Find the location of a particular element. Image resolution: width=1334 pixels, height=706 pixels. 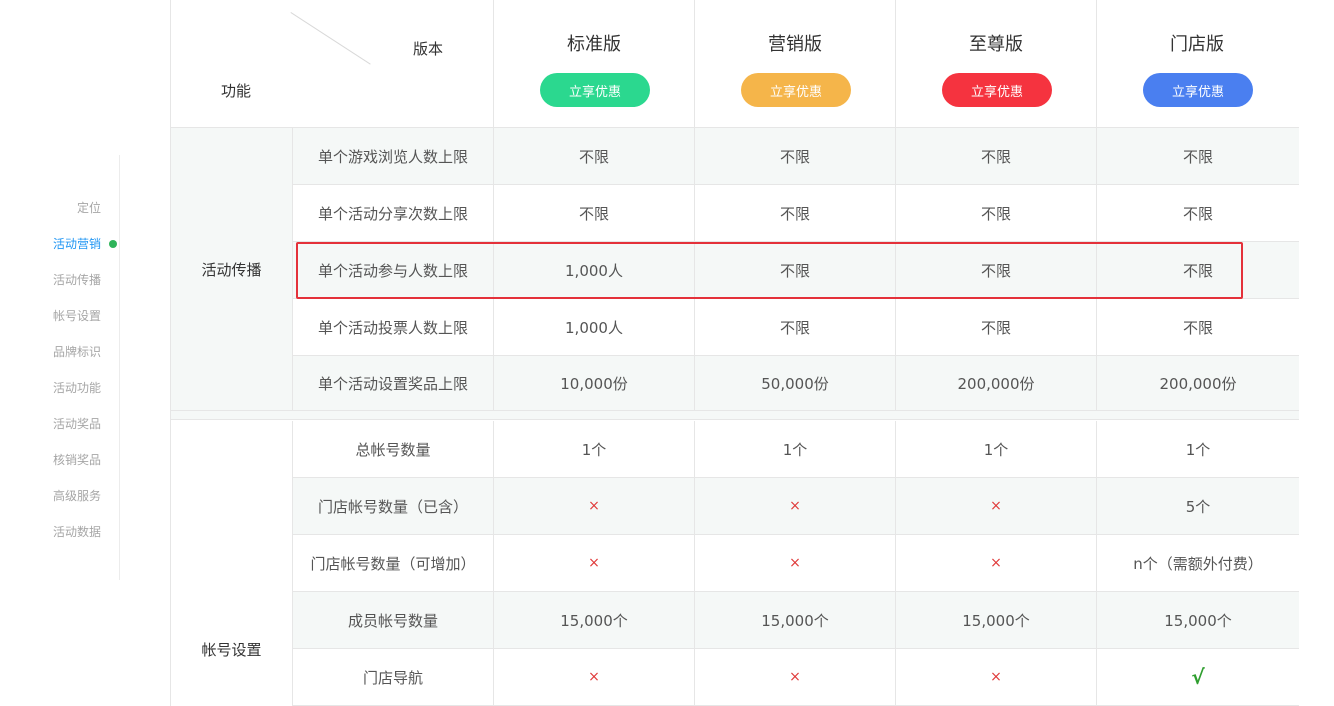

nav-item-activity-features: 活动功能 is located at coordinates (77, 388).